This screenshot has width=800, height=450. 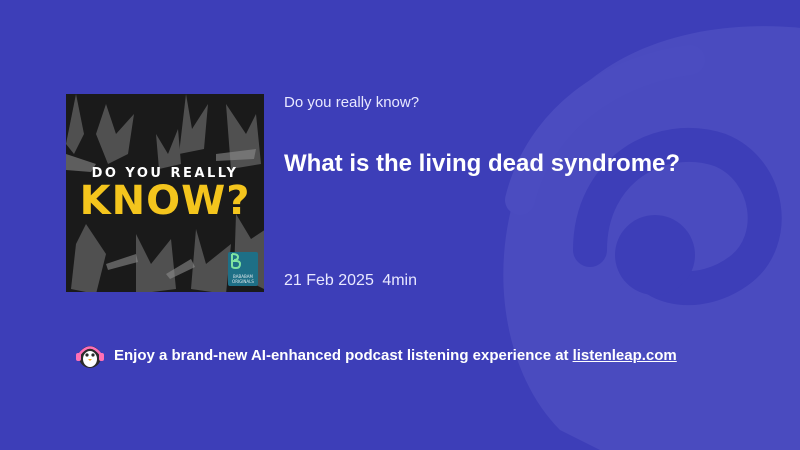 I want to click on penguin-headphones-icon, so click(x=90, y=357).